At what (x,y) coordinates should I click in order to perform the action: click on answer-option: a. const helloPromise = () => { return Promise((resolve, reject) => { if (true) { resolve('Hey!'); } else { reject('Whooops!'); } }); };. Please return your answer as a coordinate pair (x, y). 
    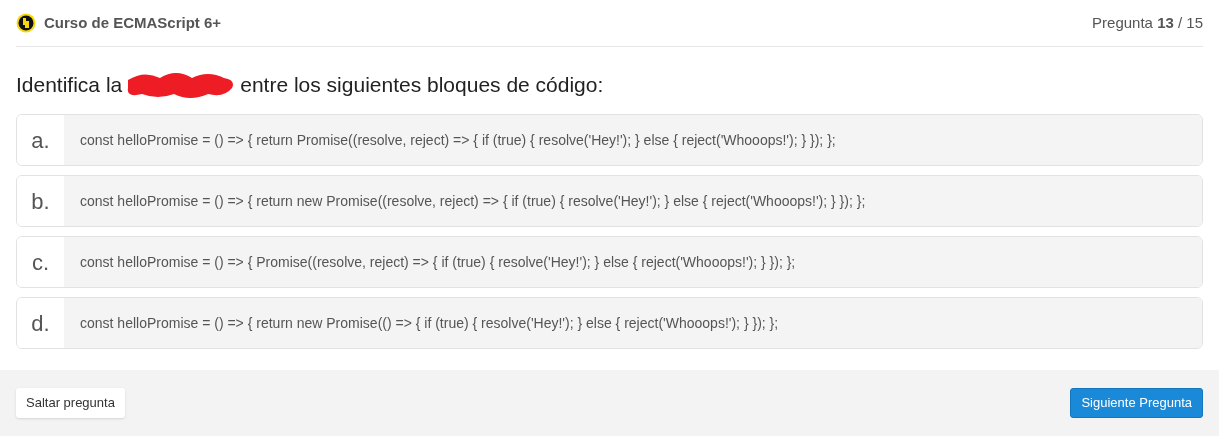
    Looking at the image, I should click on (609, 140).